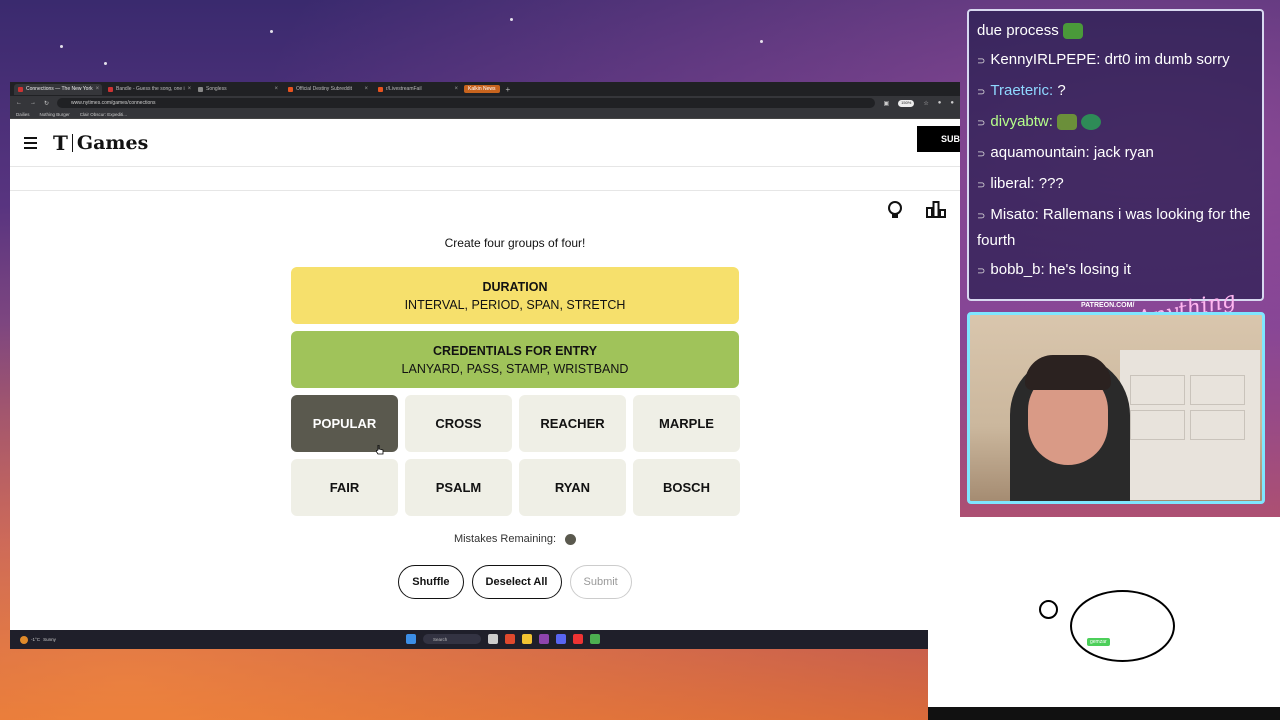  Describe the element at coordinates (510, 639) in the screenshot. I see `chrome-icon` at that location.